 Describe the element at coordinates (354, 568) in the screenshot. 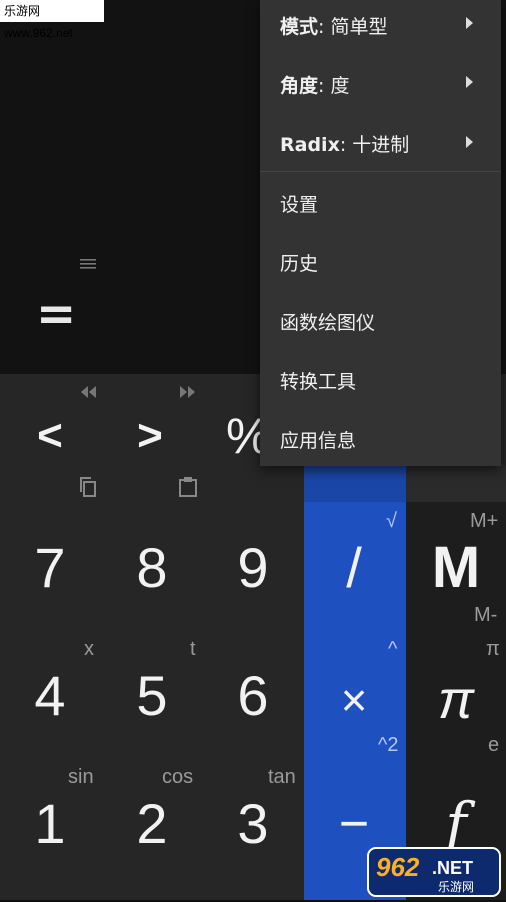

I see `divide-button: /` at that location.